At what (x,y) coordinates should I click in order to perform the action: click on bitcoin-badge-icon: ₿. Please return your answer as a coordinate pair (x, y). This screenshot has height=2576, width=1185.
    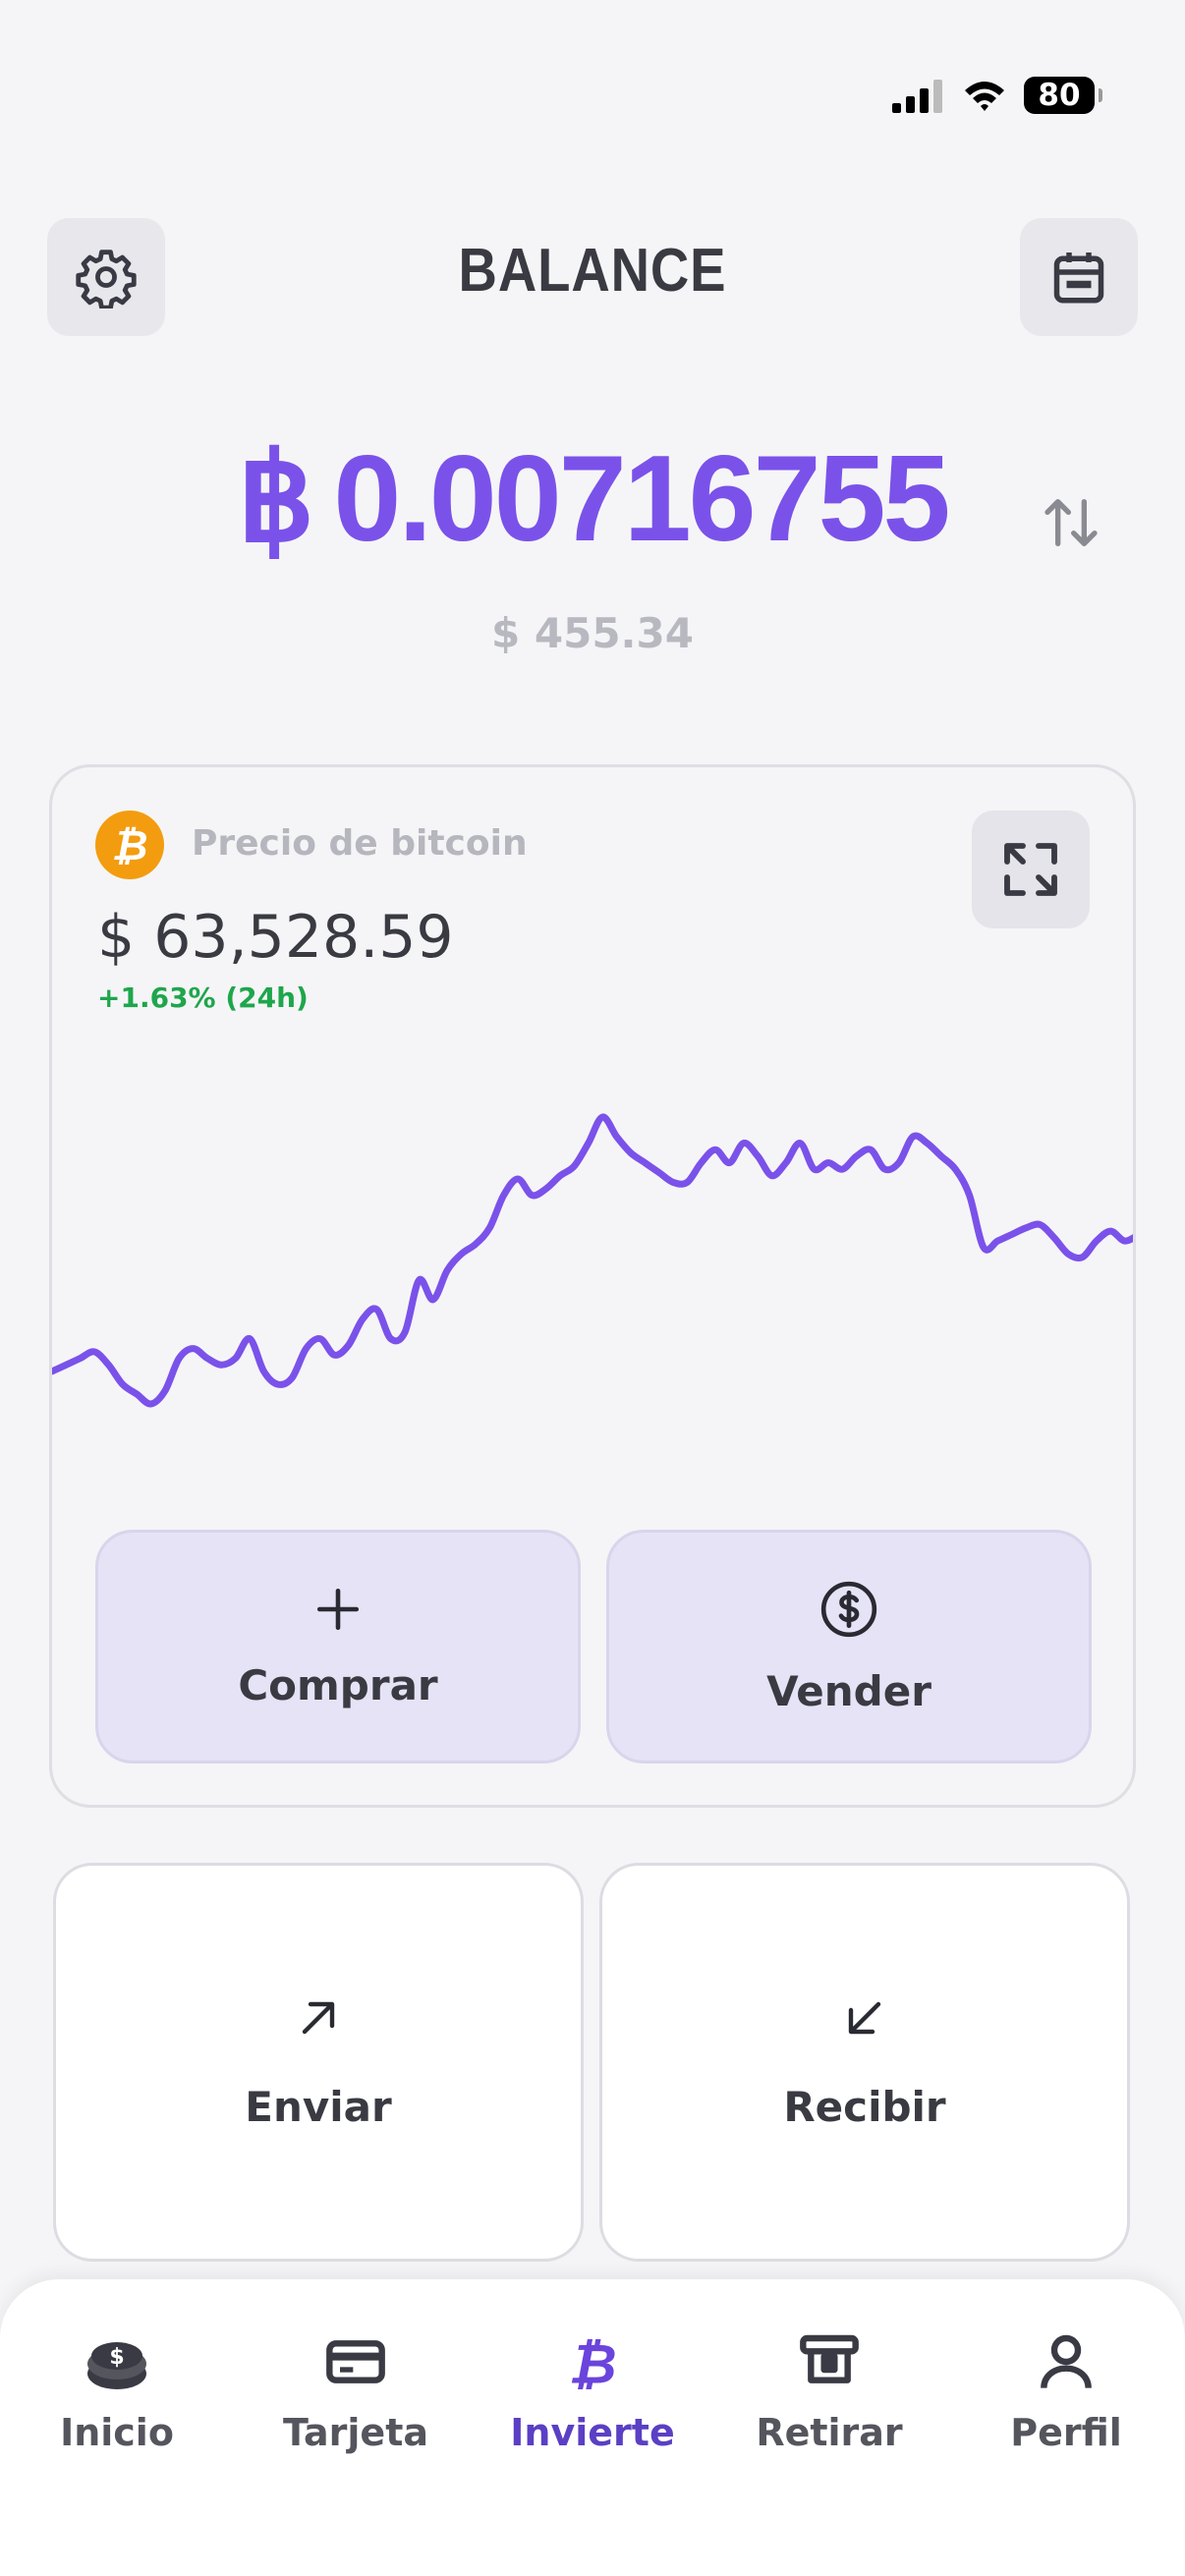
    Looking at the image, I should click on (130, 845).